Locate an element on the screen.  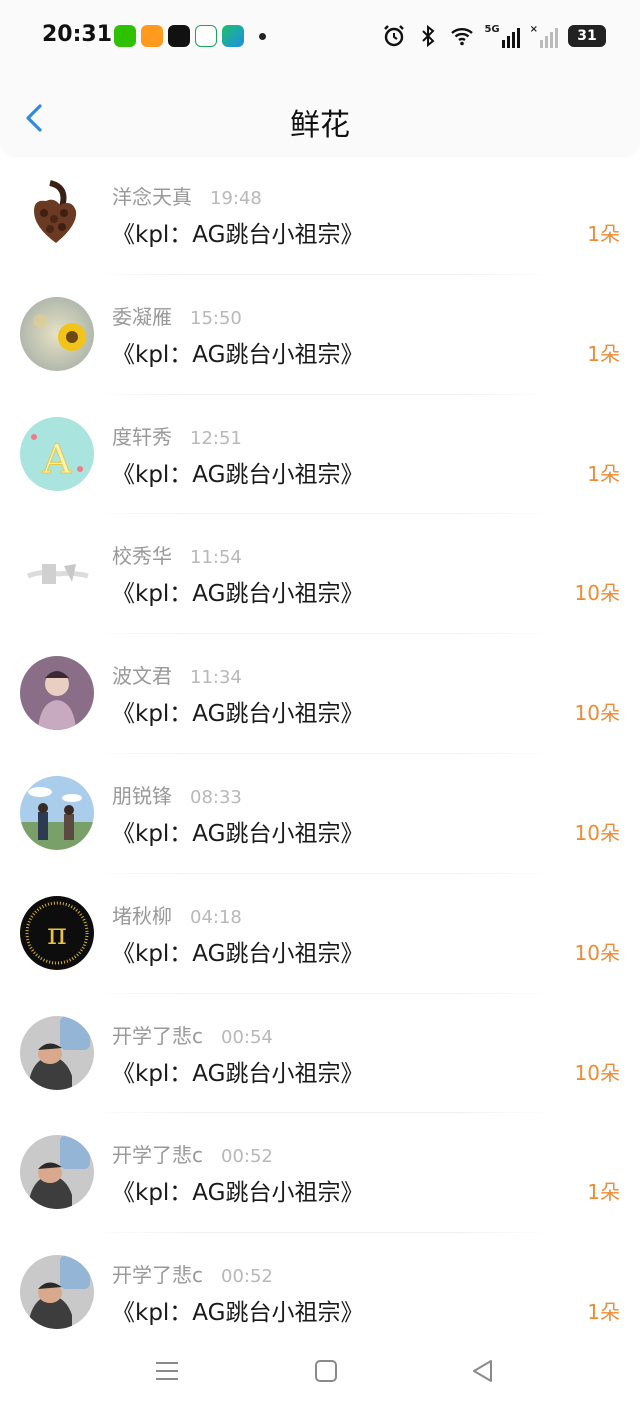
row-header: 度轩秀 12:51 is located at coordinates (177, 435).